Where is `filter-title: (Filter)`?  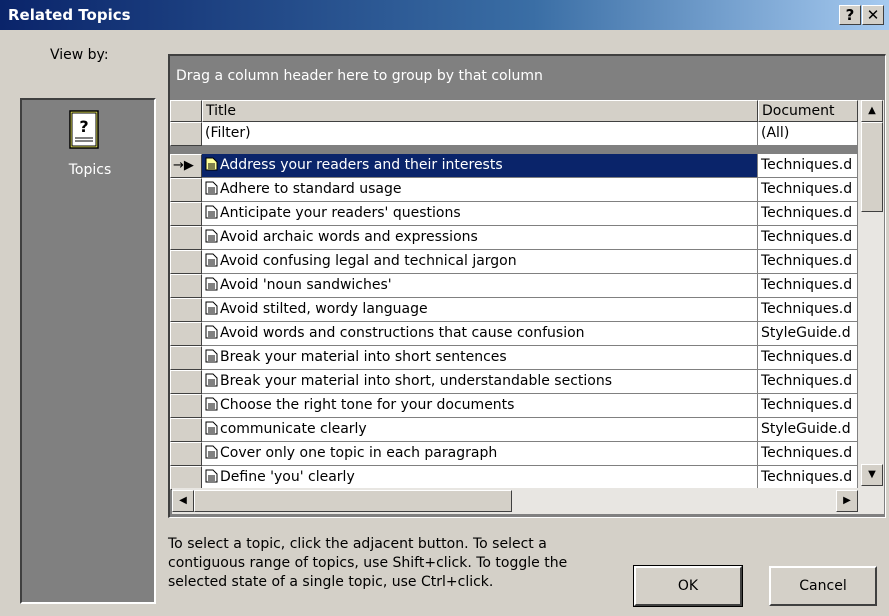 filter-title: (Filter) is located at coordinates (480, 134).